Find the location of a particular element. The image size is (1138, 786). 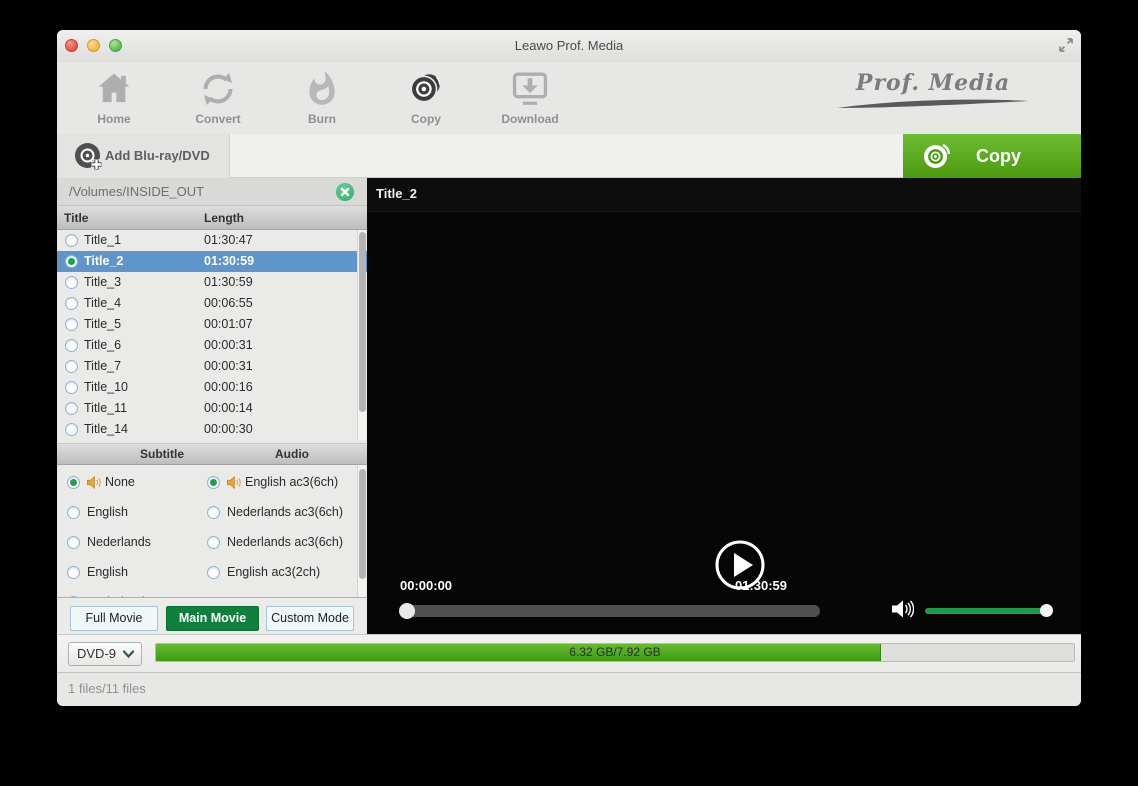

audio-header: Audio is located at coordinates (292, 454).